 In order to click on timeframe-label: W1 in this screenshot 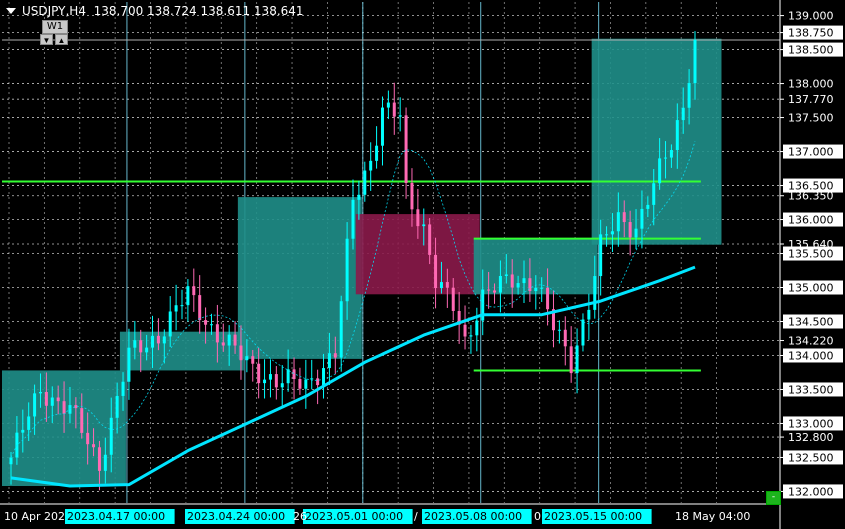, I will do `click(55, 27)`.